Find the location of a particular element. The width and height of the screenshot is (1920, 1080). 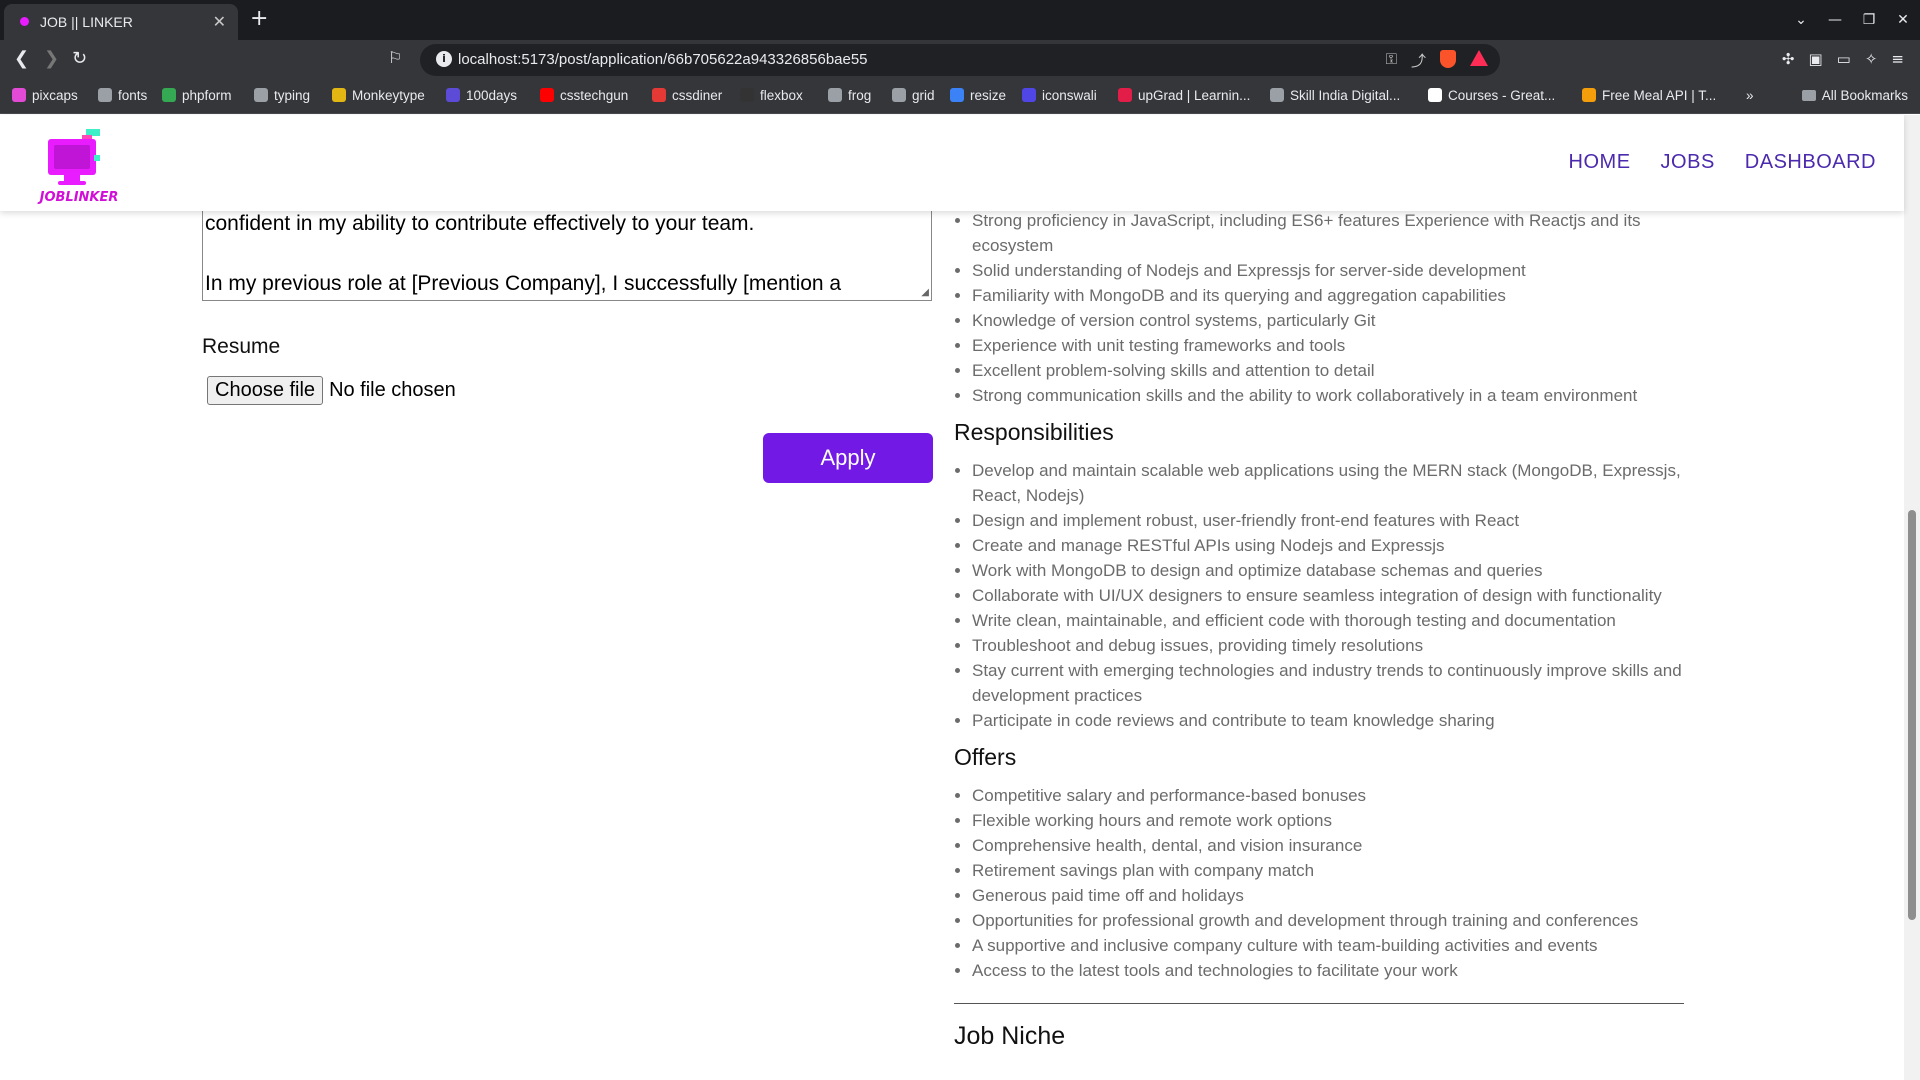

window-controls: ⌄ — ❐ ✕ is located at coordinates (1852, 20).